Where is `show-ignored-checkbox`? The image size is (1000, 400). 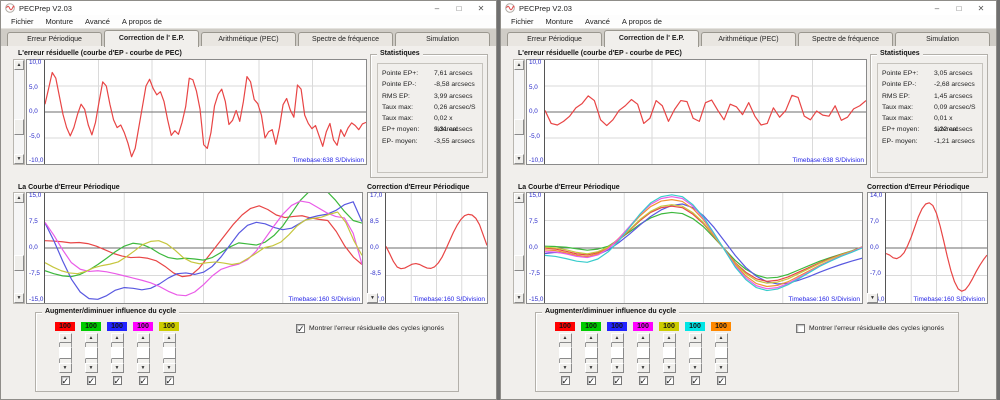 show-ignored-checkbox is located at coordinates (800, 328).